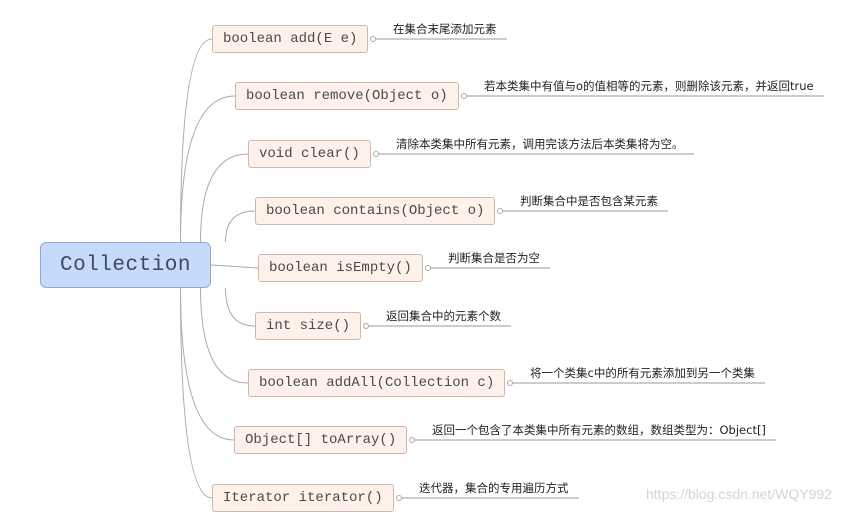  I want to click on method-node-contains: boolean contains(Object o), so click(375, 211).